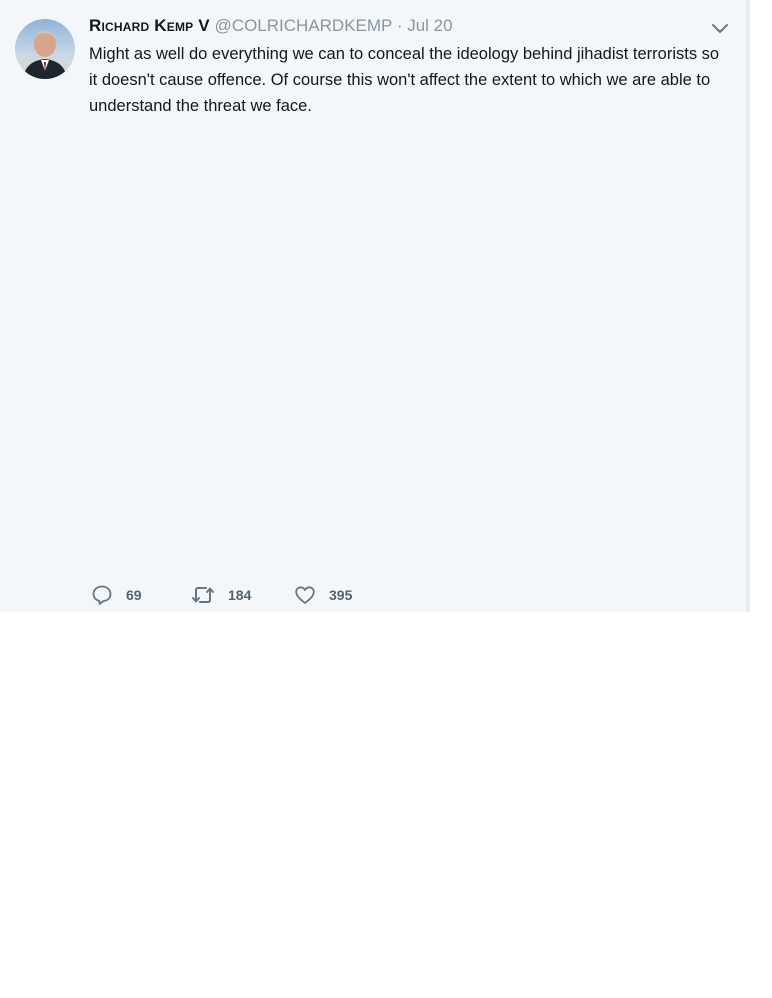 The image size is (772, 998). I want to click on retweet-count: 184, so click(240, 595).